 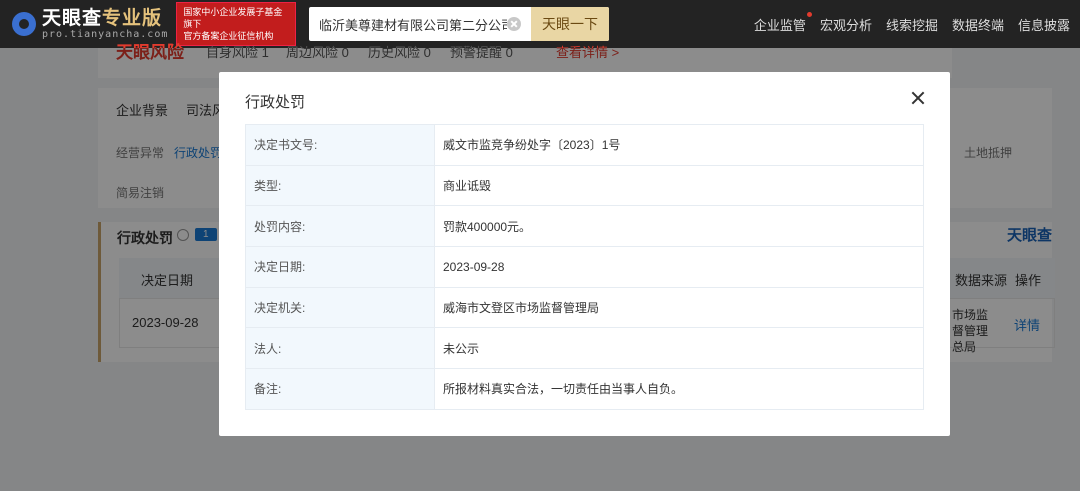 What do you see at coordinates (24, 24) in the screenshot?
I see `logo-eye-icon` at bounding box center [24, 24].